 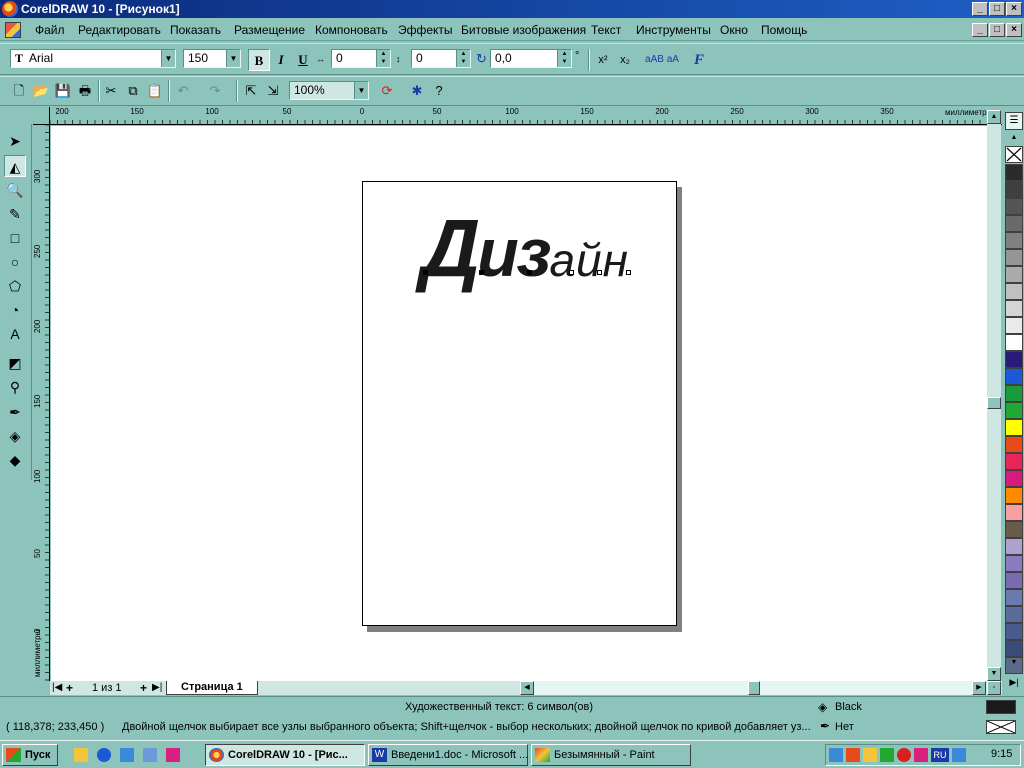 What do you see at coordinates (531, 58) in the screenshot?
I see `angle-field: 0,0 ▲ ▼` at bounding box center [531, 58].